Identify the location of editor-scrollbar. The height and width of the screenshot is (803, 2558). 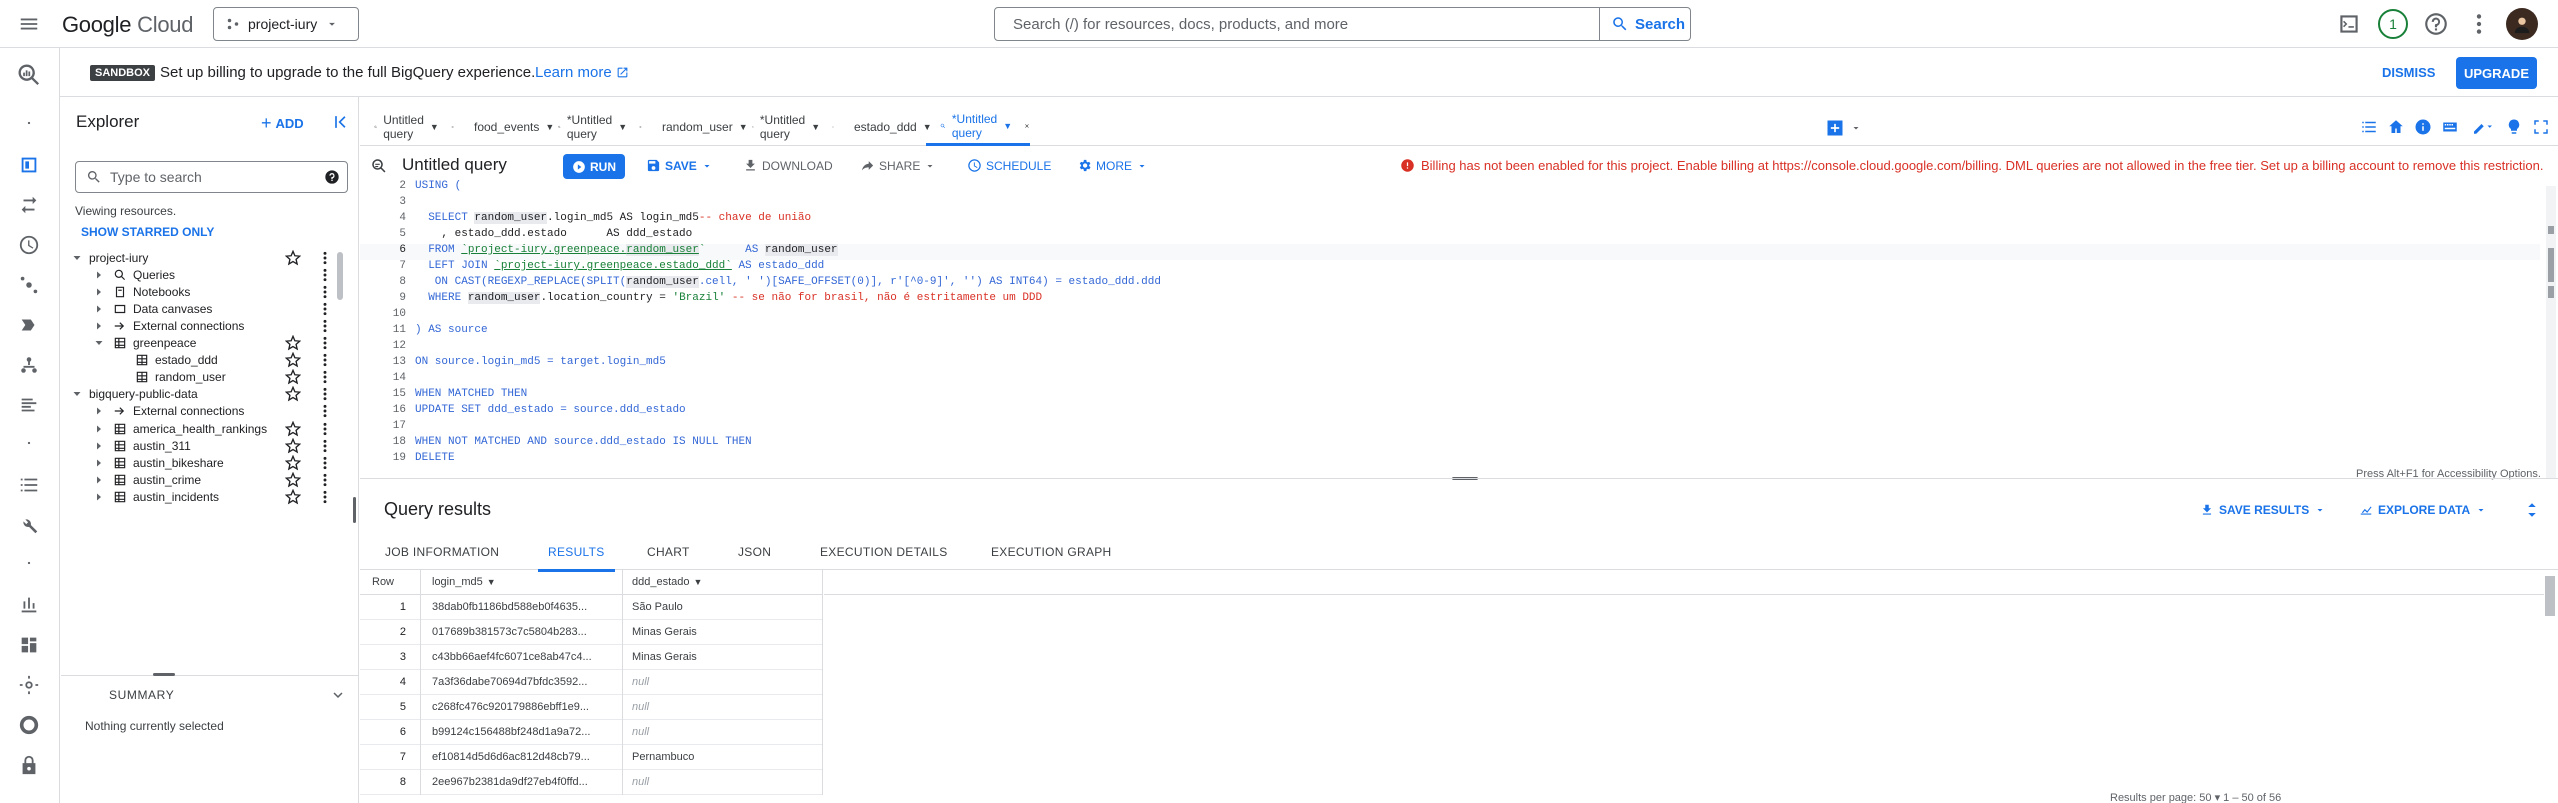
(2551, 332).